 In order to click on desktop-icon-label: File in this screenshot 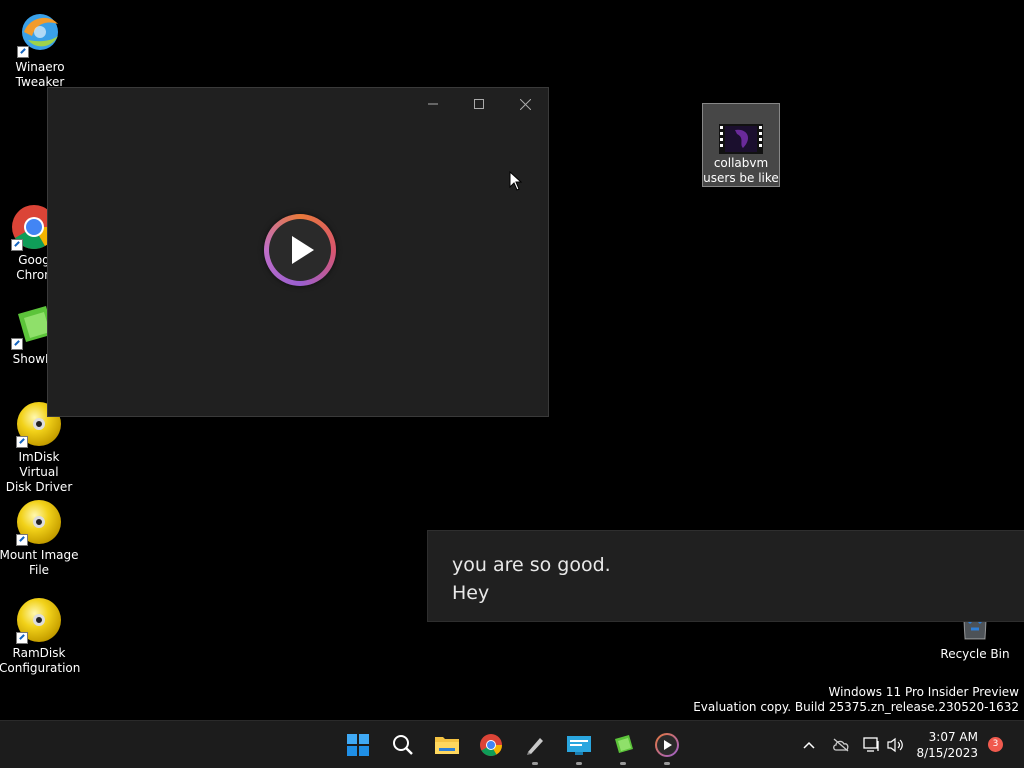, I will do `click(39, 570)`.